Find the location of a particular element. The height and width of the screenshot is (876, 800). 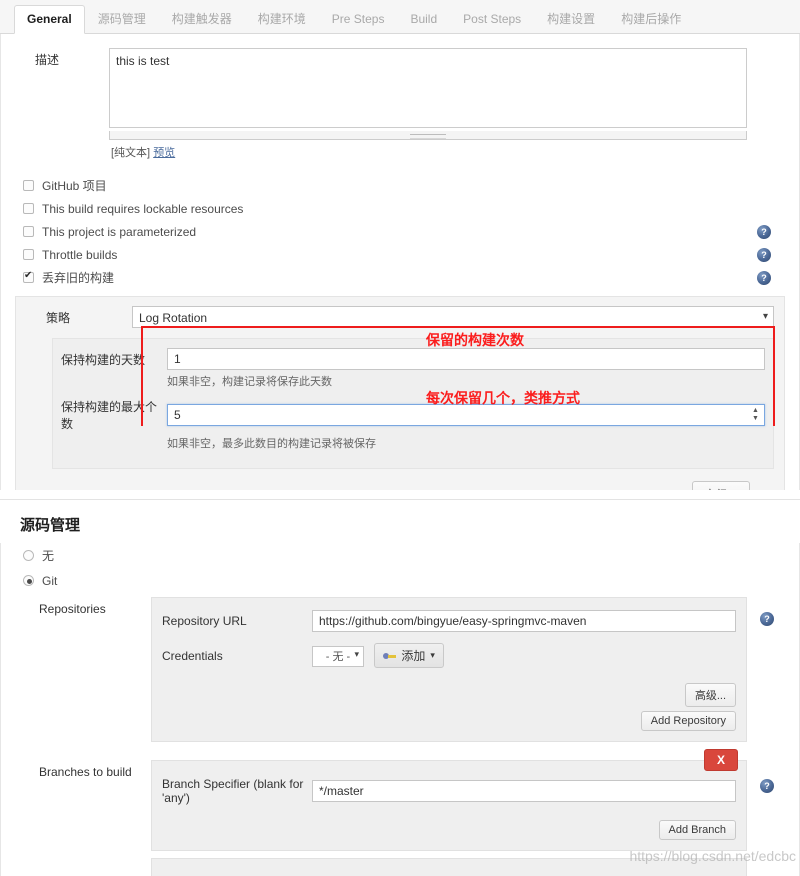

credentials-select-value: - 无 - is located at coordinates (338, 657).